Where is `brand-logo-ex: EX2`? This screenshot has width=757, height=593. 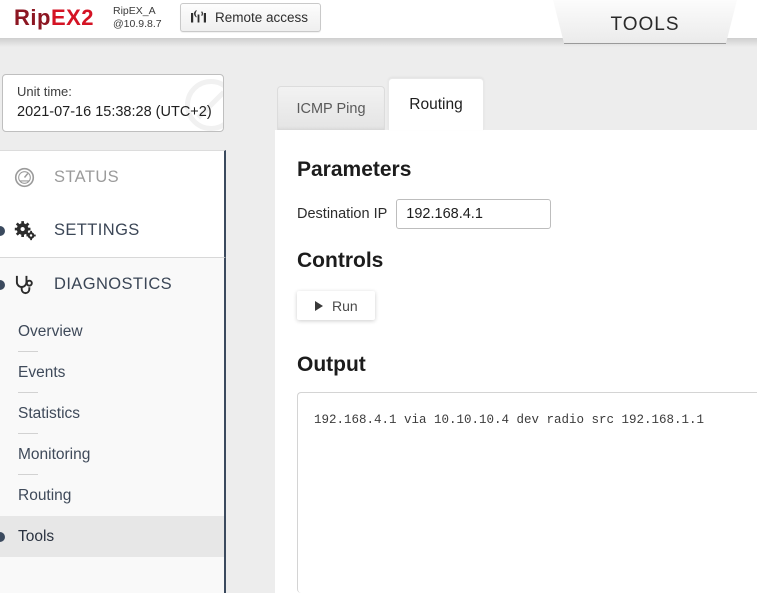
brand-logo-ex: EX2 is located at coordinates (72, 17).